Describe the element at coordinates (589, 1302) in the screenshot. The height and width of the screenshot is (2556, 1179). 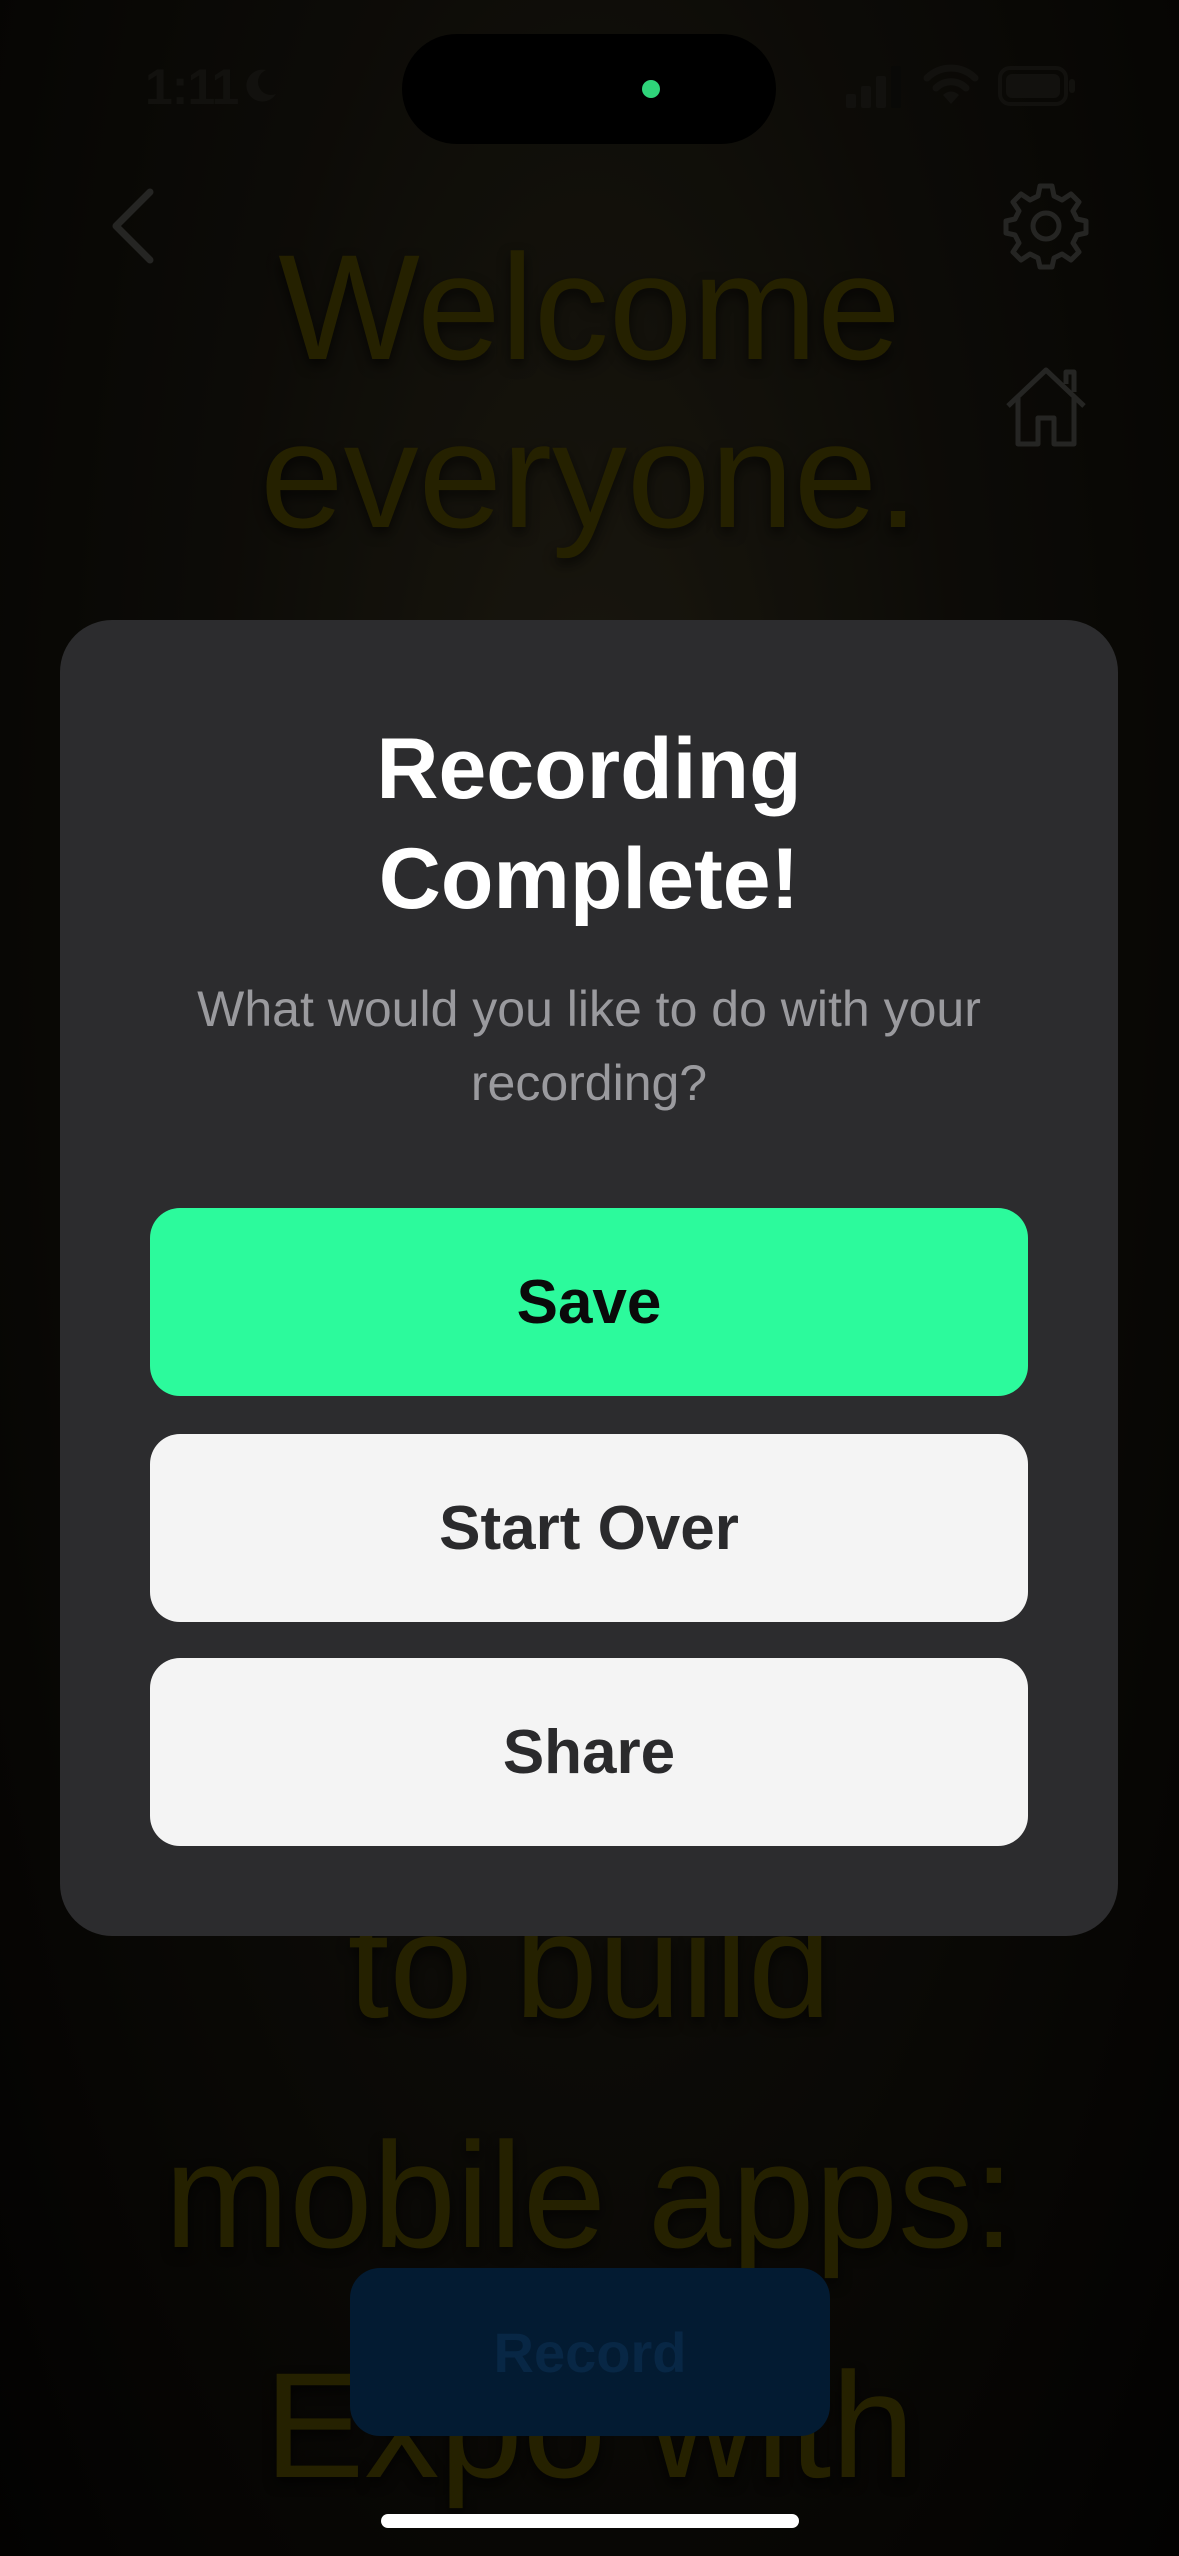
I see `save-button: Save` at that location.